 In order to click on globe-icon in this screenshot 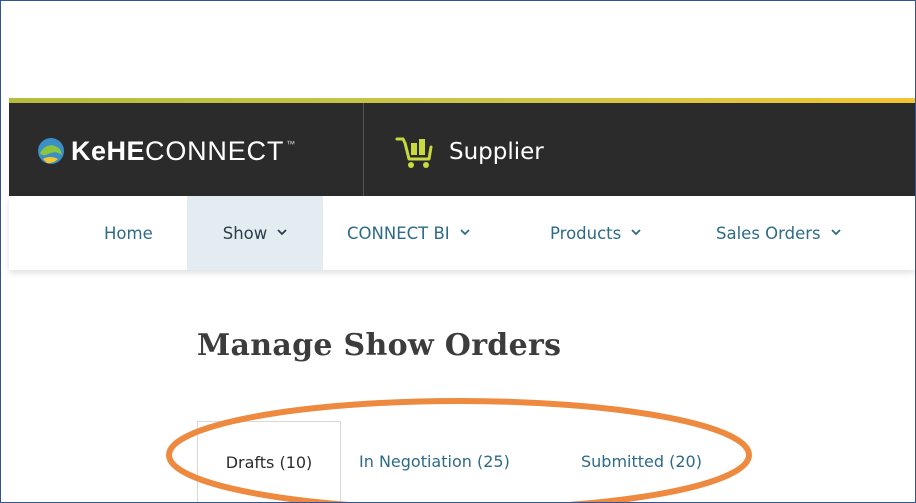, I will do `click(51, 151)`.